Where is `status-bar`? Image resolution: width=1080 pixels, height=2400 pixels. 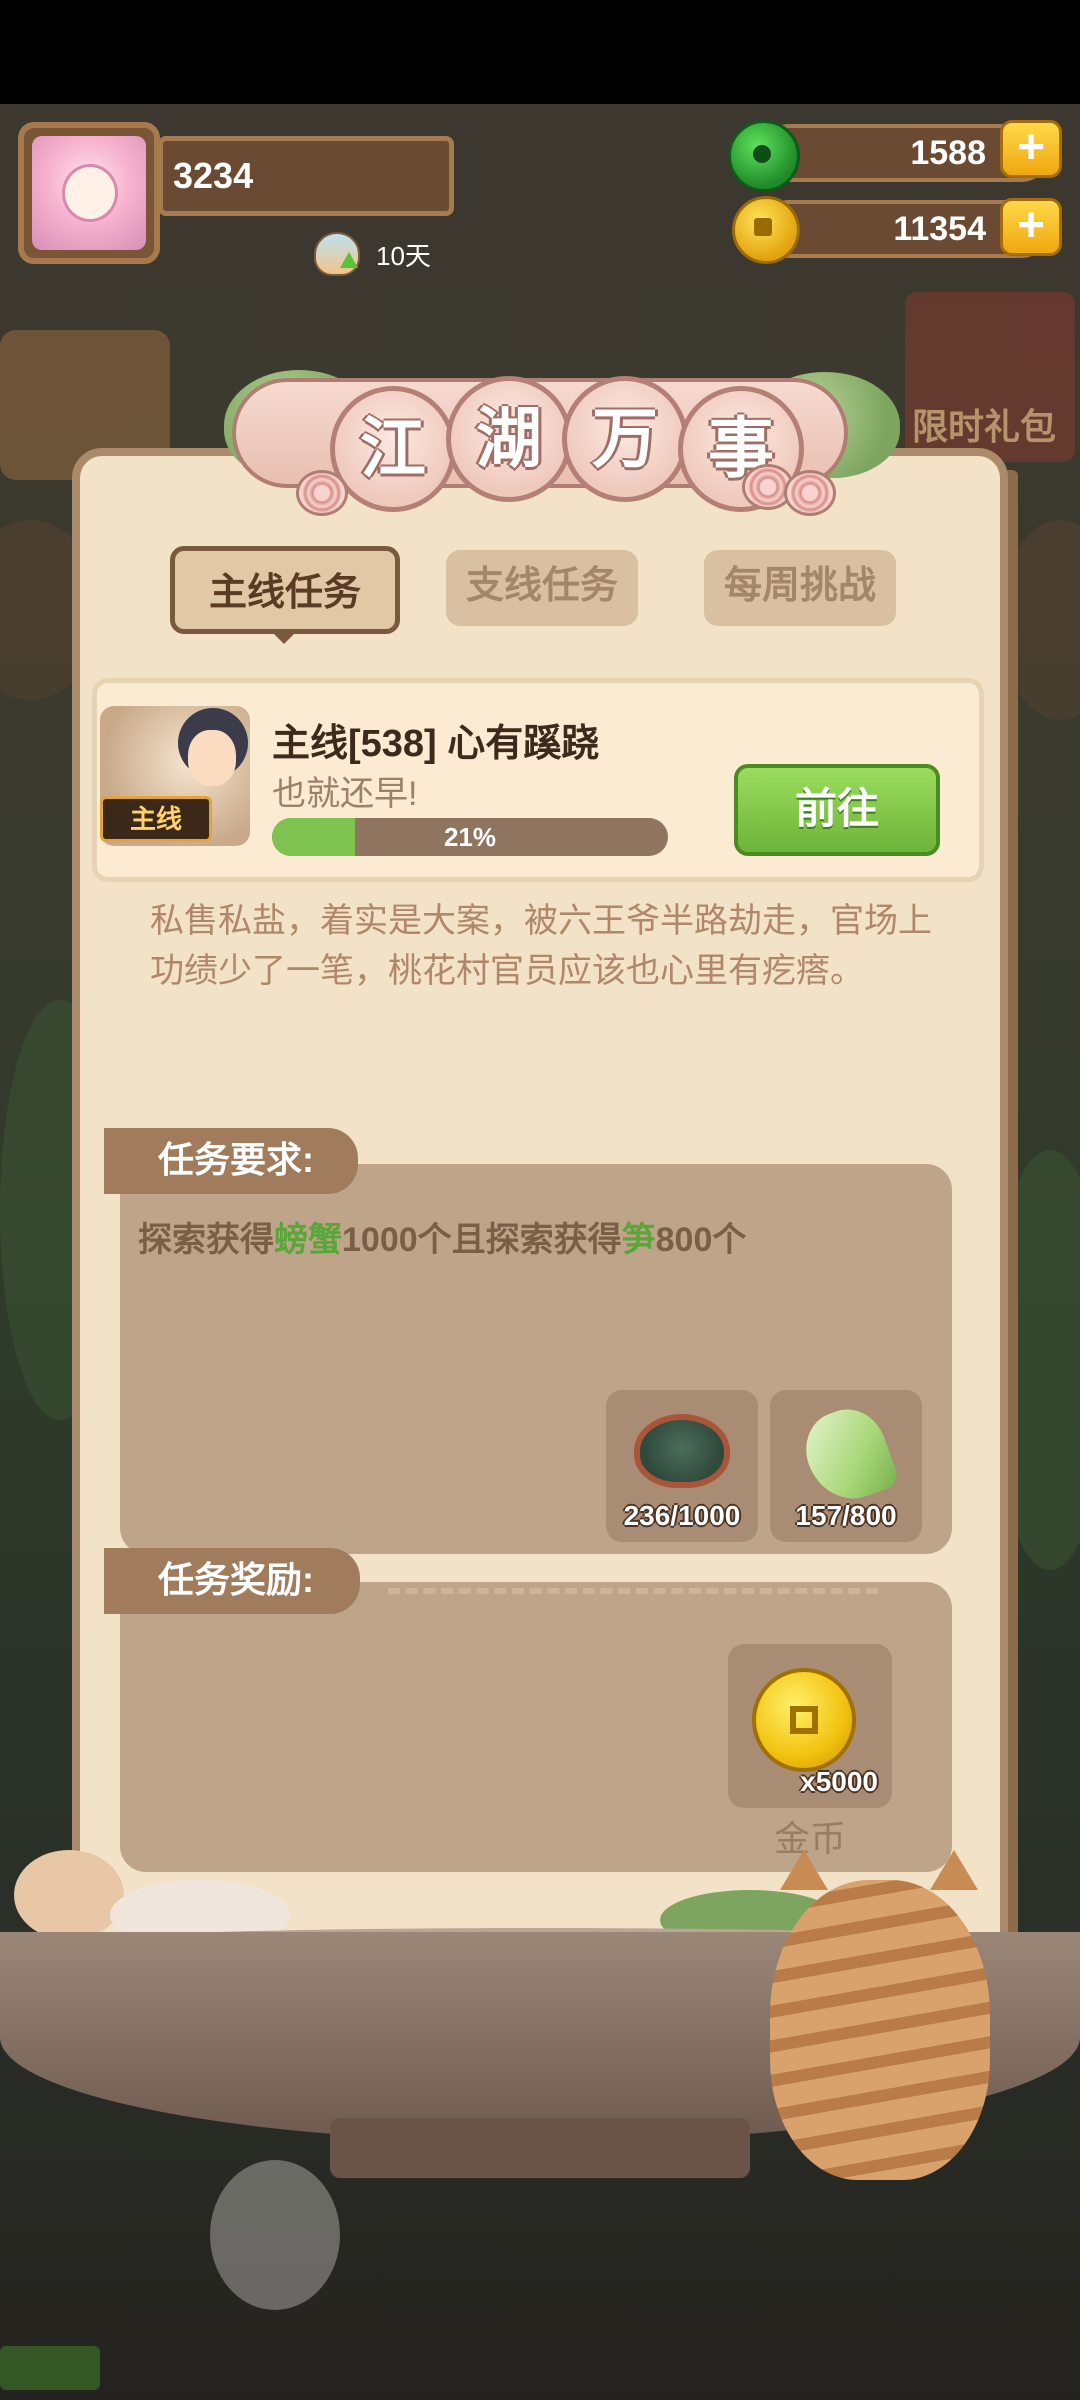
status-bar is located at coordinates (540, 52).